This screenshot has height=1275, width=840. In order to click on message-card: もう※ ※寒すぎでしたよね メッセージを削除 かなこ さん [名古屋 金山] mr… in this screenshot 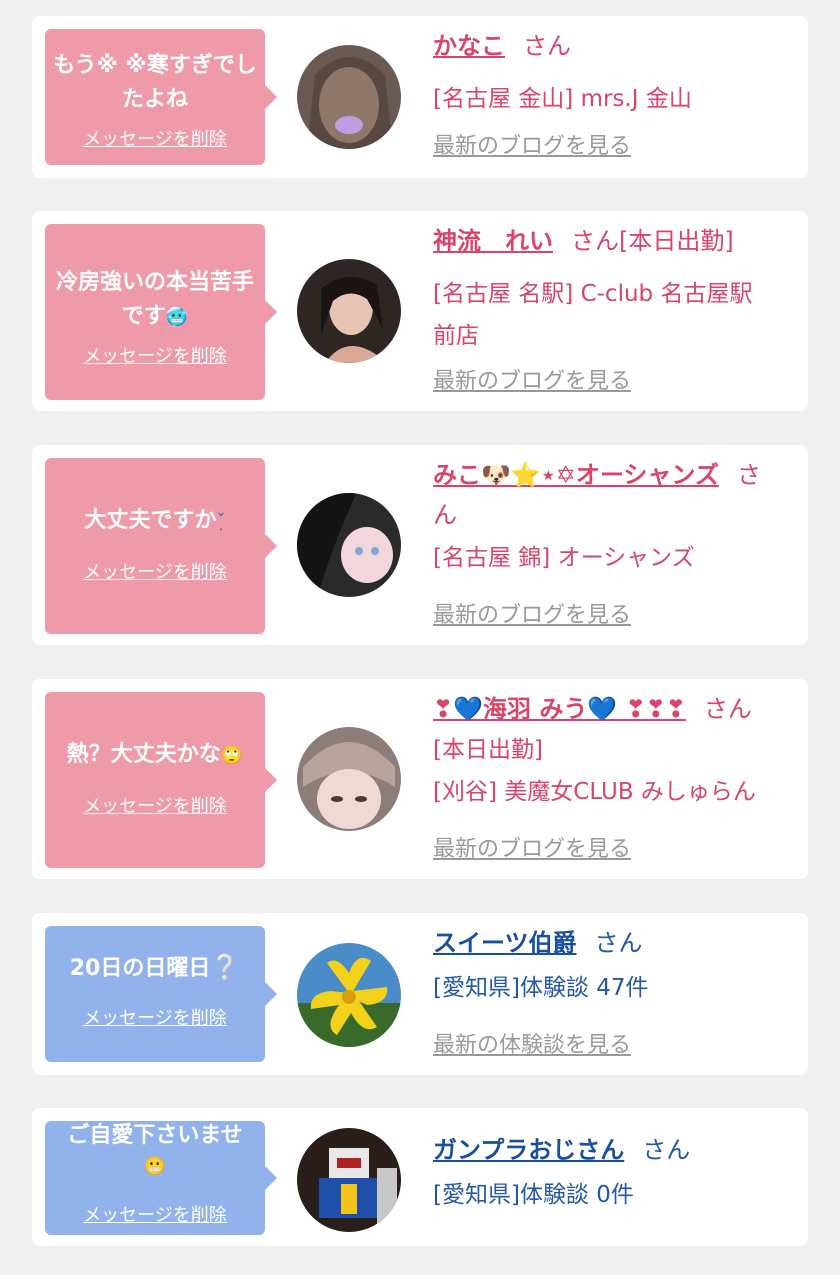, I will do `click(420, 97)`.